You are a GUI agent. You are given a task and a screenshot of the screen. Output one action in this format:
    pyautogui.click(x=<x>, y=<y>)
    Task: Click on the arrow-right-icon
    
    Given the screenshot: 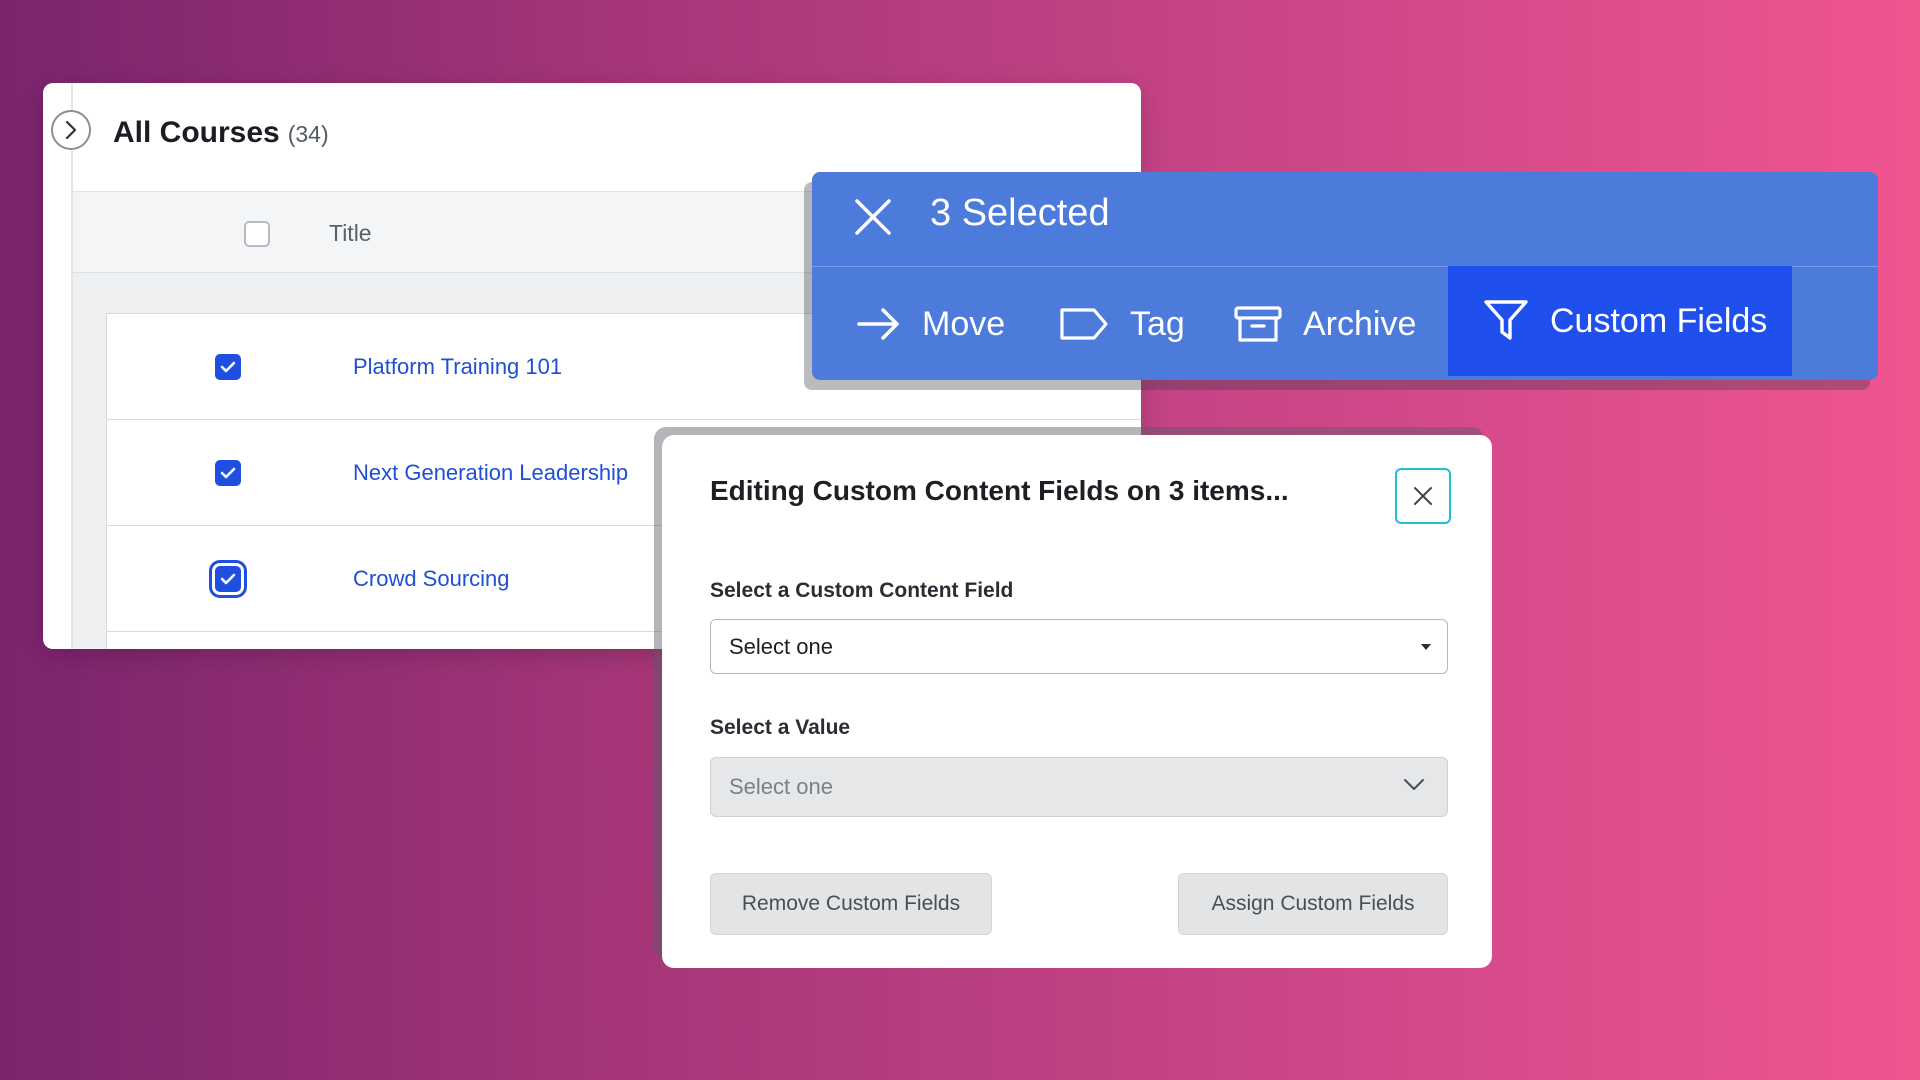 What is the action you would take?
    pyautogui.click(x=878, y=324)
    